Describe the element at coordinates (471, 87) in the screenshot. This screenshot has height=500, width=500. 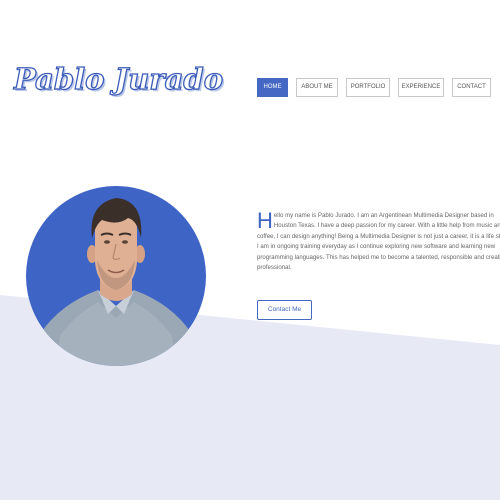
I see `nav-contact: CONTACT` at that location.